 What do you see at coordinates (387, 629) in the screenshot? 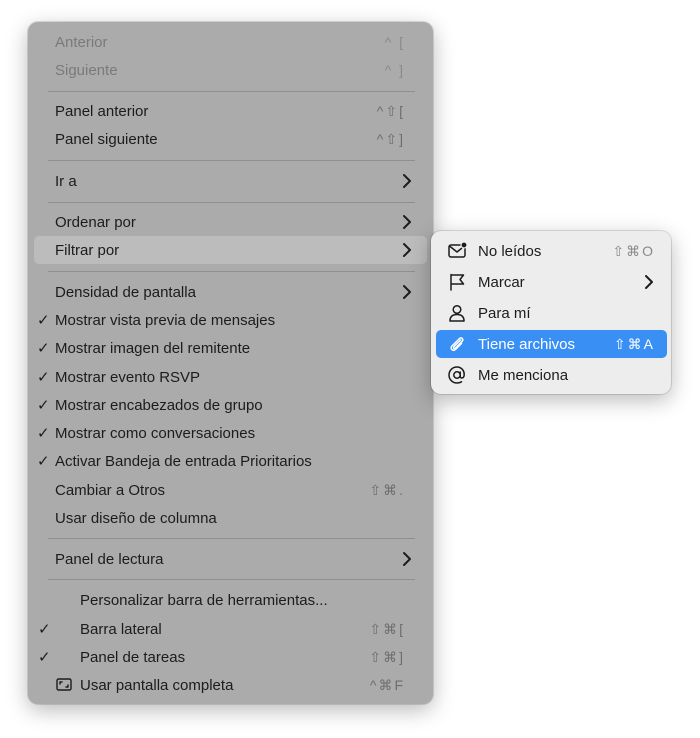
I see `shortcut-text: ⇧⌘[` at bounding box center [387, 629].